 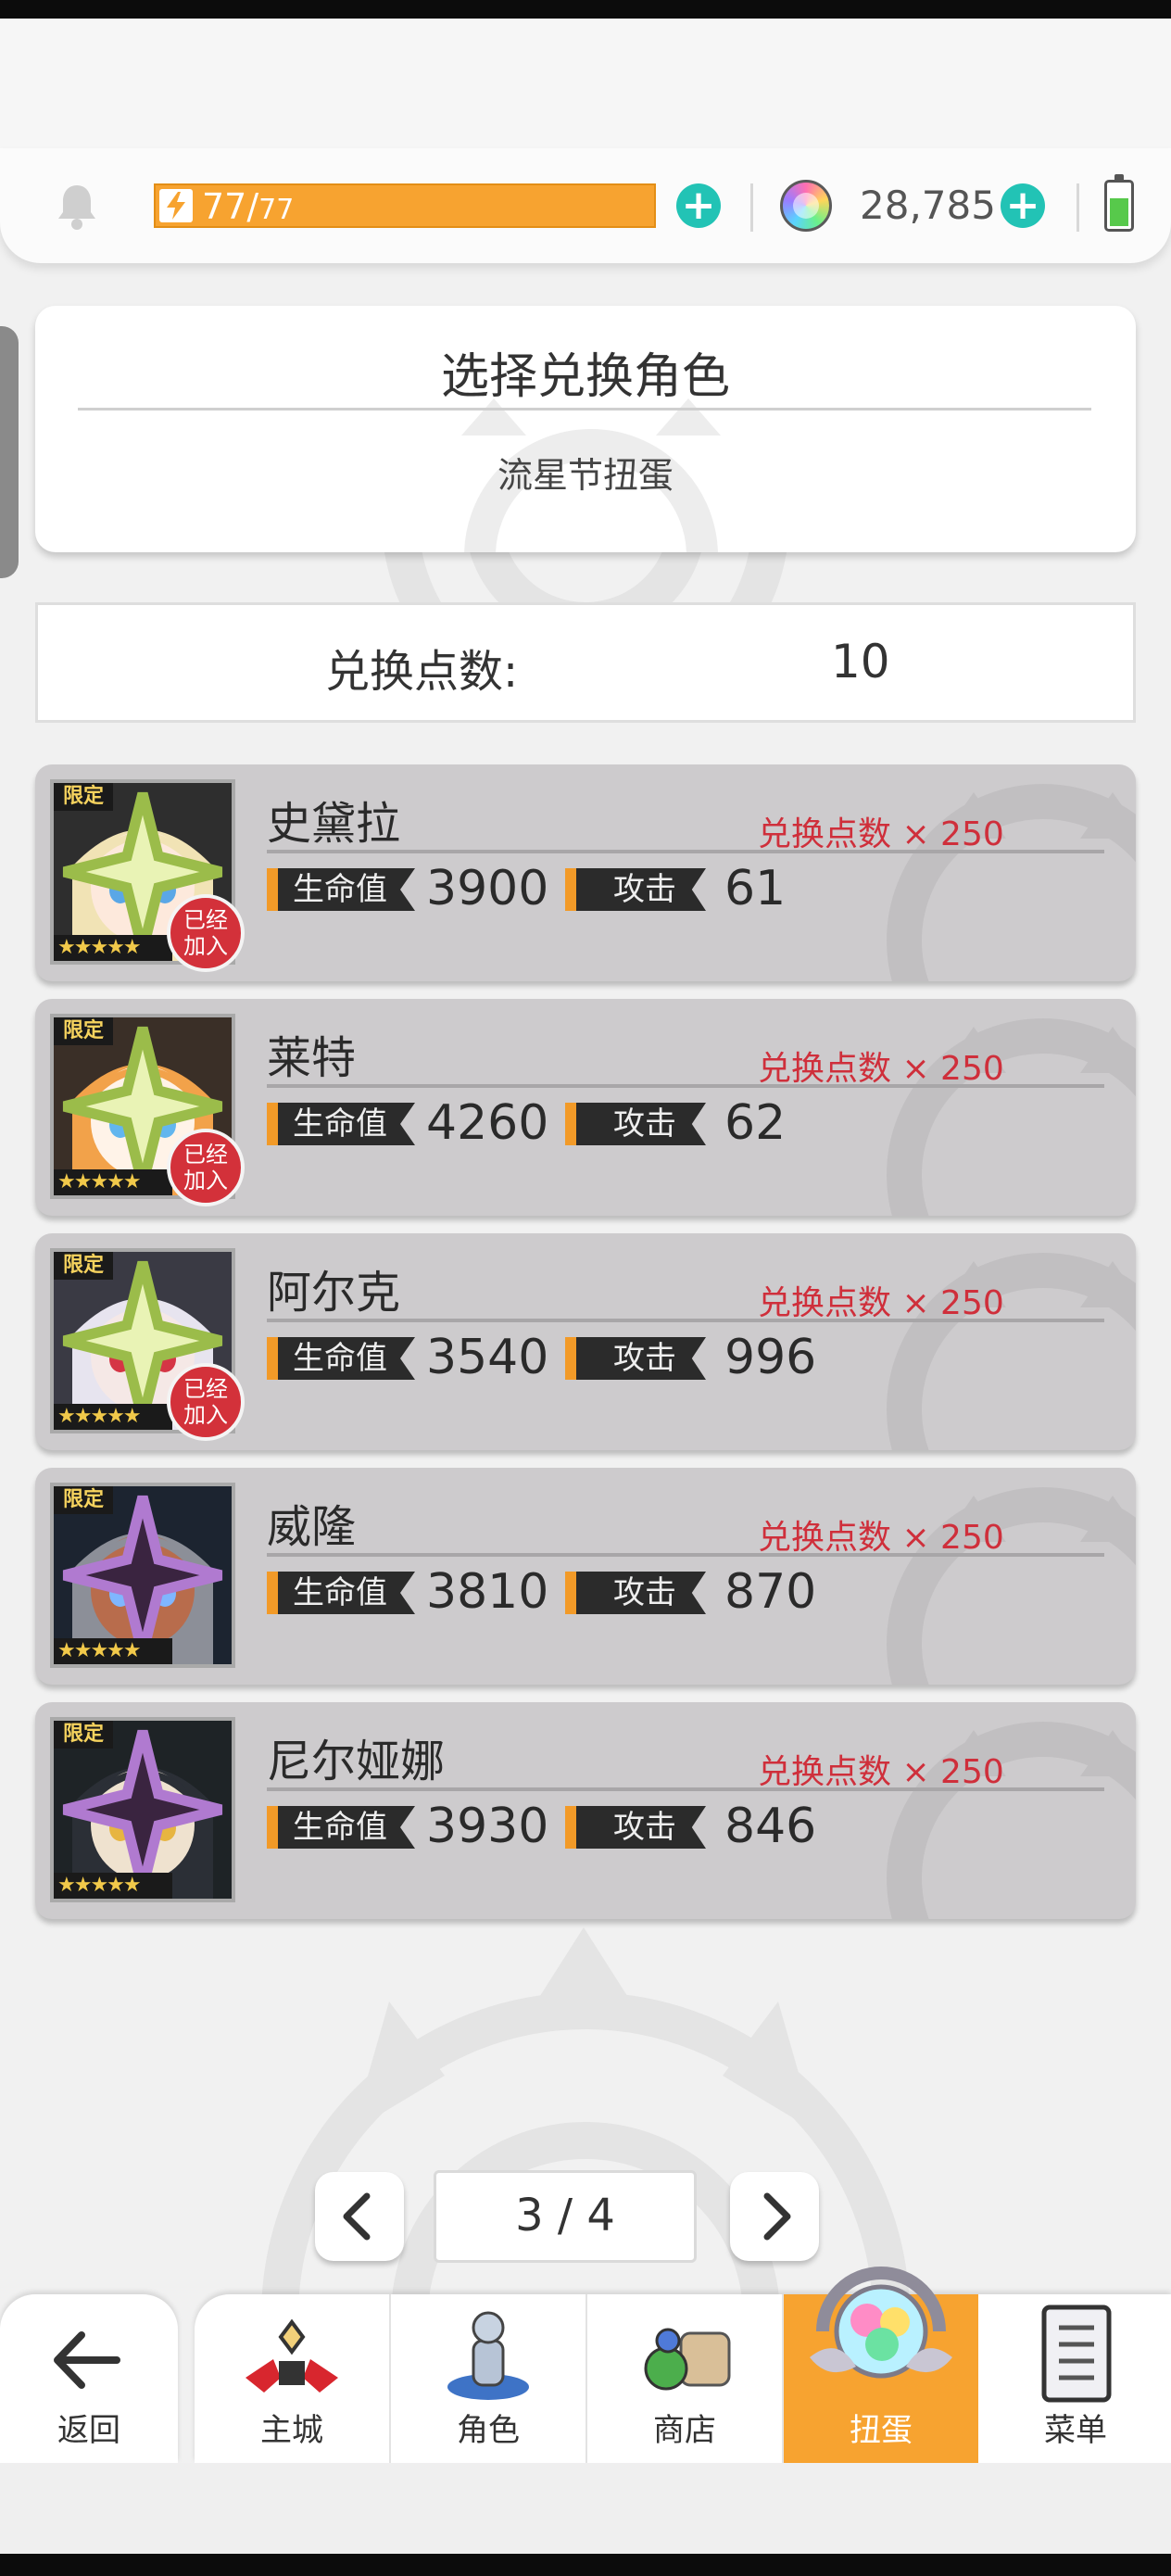 What do you see at coordinates (87, 2360) in the screenshot?
I see `back-arrow-icon` at bounding box center [87, 2360].